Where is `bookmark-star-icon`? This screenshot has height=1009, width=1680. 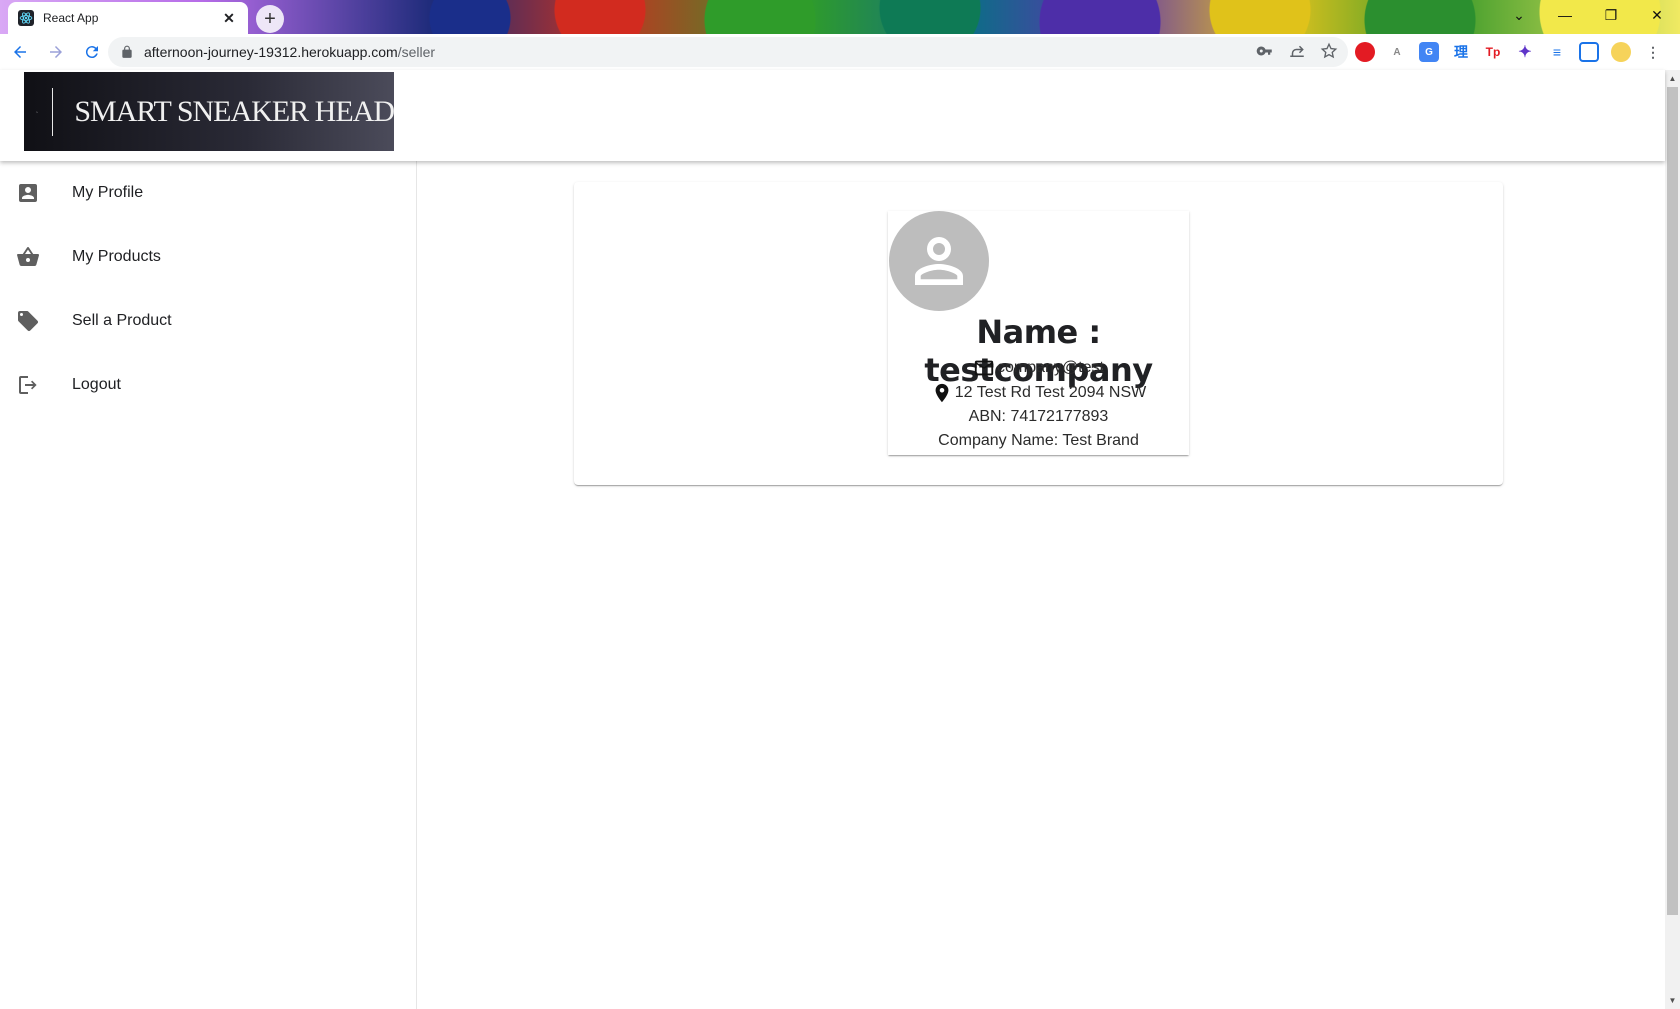
bookmark-star-icon is located at coordinates (1329, 51).